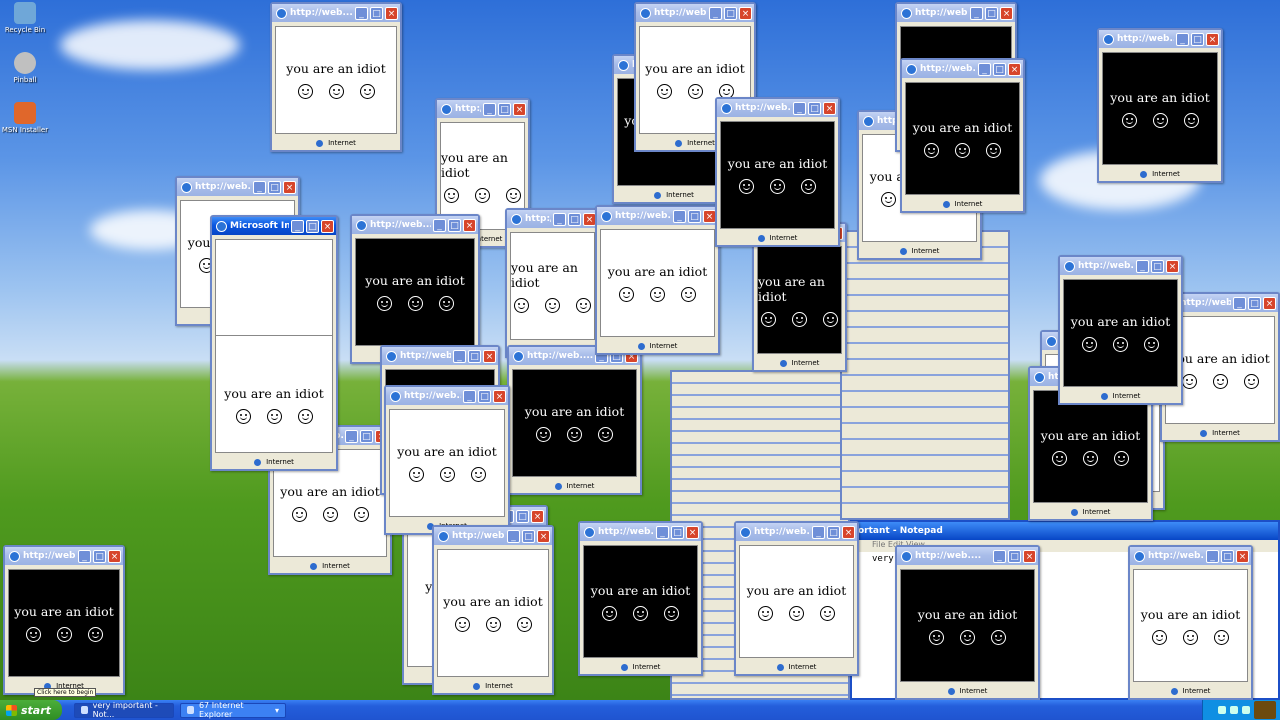  Describe the element at coordinates (27, 118) in the screenshot. I see `desktop-icon-msn-installer: MSN Installer` at that location.